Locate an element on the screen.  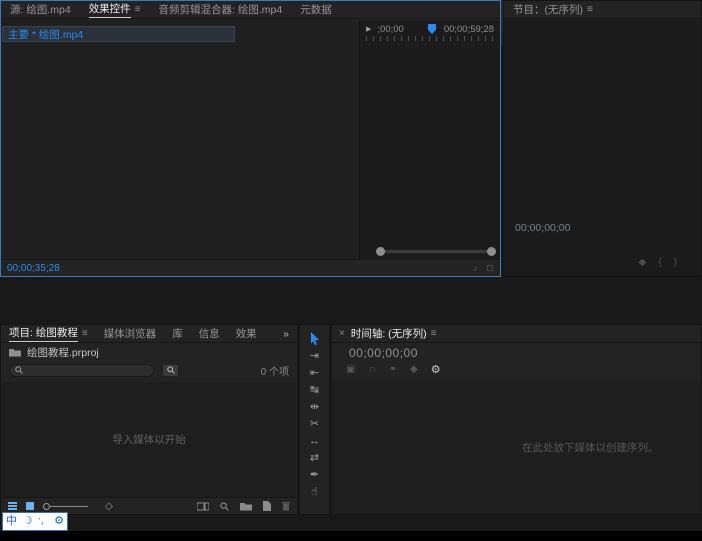
timeline-tabbar: × 时间轴: (无序列) ≡ is located at coordinates (516, 334).